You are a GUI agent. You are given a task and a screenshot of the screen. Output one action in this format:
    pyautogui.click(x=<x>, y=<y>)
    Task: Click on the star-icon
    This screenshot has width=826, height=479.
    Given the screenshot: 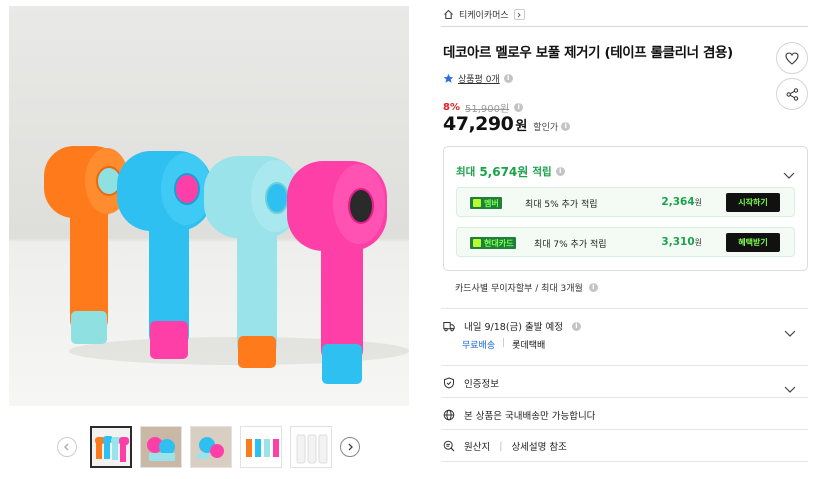 What is the action you would take?
    pyautogui.click(x=448, y=78)
    